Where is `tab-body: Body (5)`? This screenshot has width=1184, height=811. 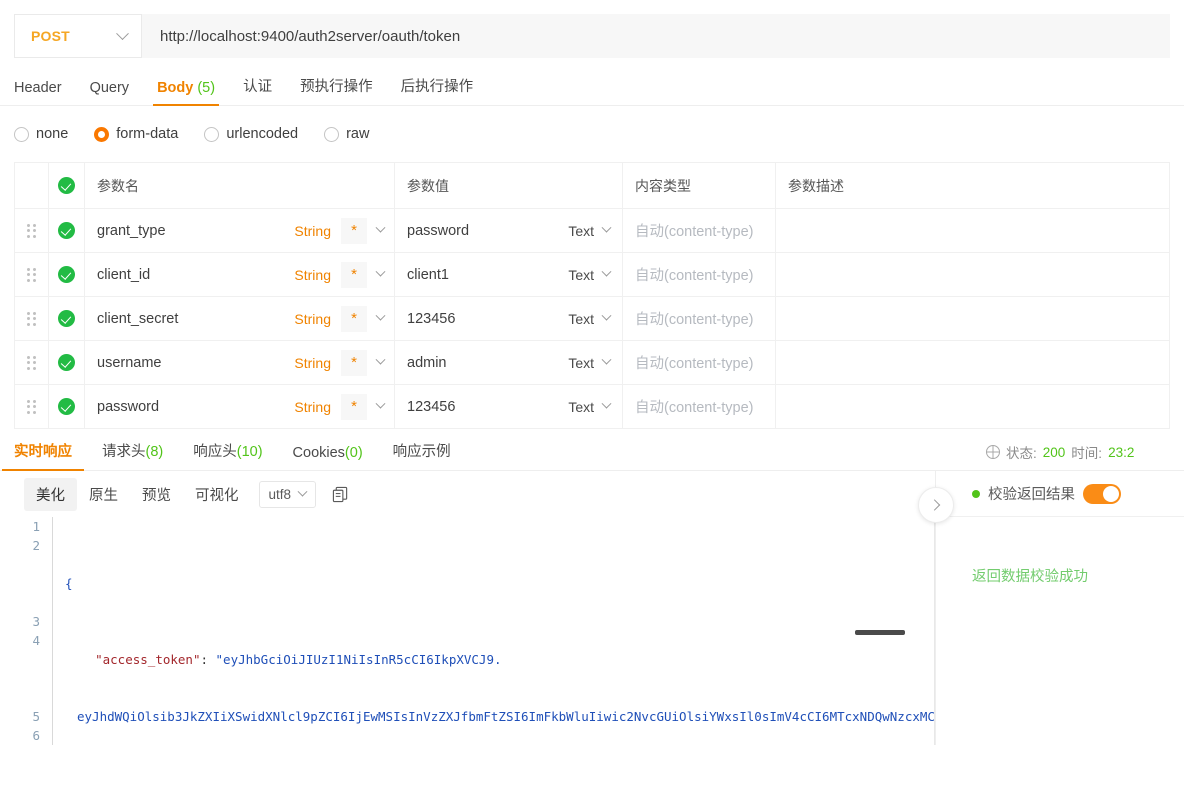
tab-body: Body (5) is located at coordinates (186, 93).